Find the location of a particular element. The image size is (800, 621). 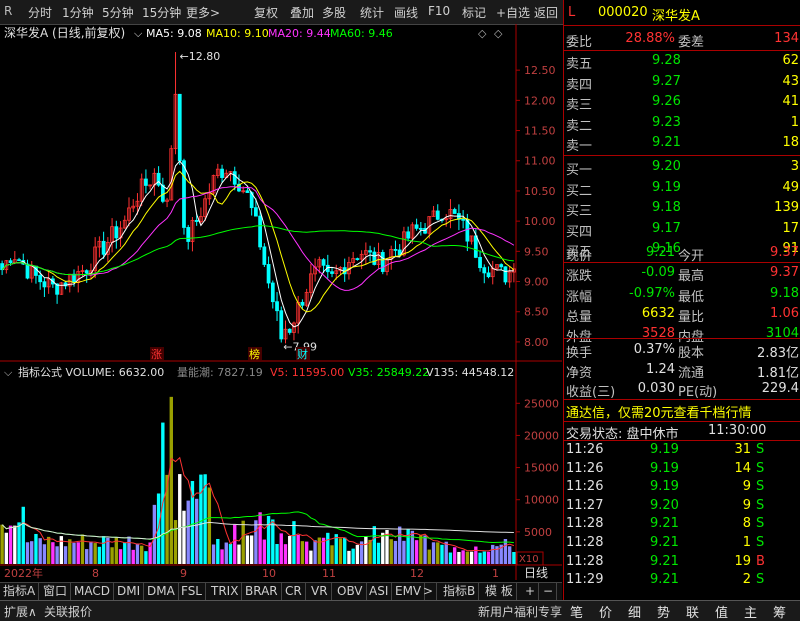

toolbar-item-11: 标记 is located at coordinates (474, 12).